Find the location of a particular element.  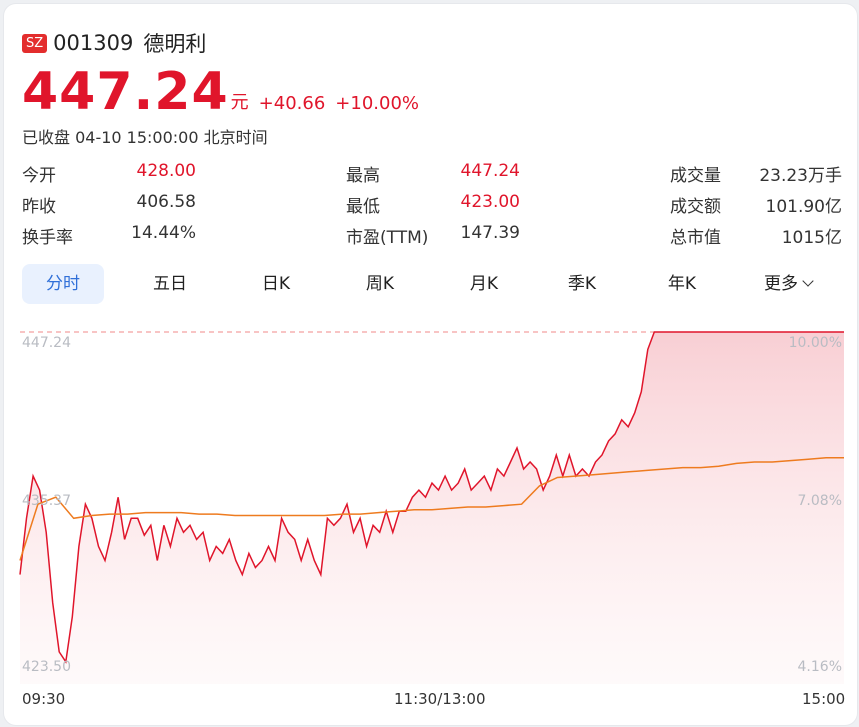

tab-intraday: 分时 is located at coordinates (63, 284).